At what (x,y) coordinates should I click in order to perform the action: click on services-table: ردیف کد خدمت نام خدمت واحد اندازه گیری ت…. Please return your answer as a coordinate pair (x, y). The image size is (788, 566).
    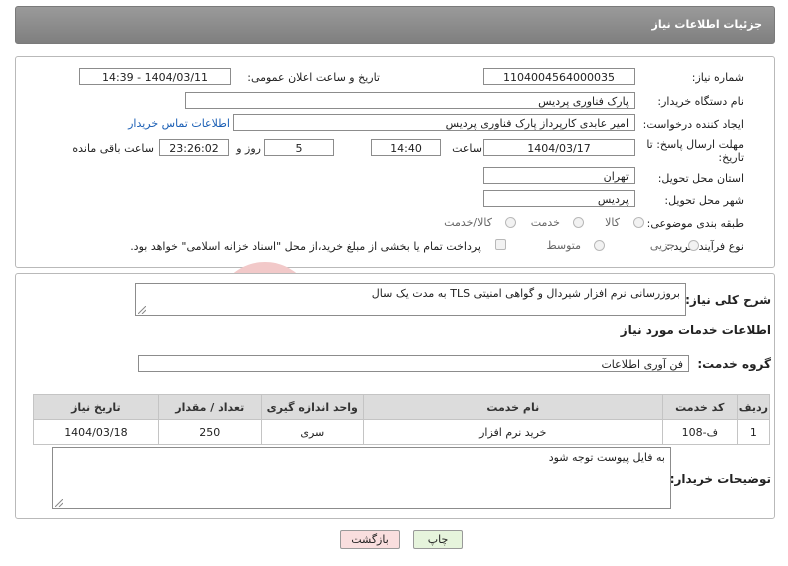
    Looking at the image, I should click on (402, 419).